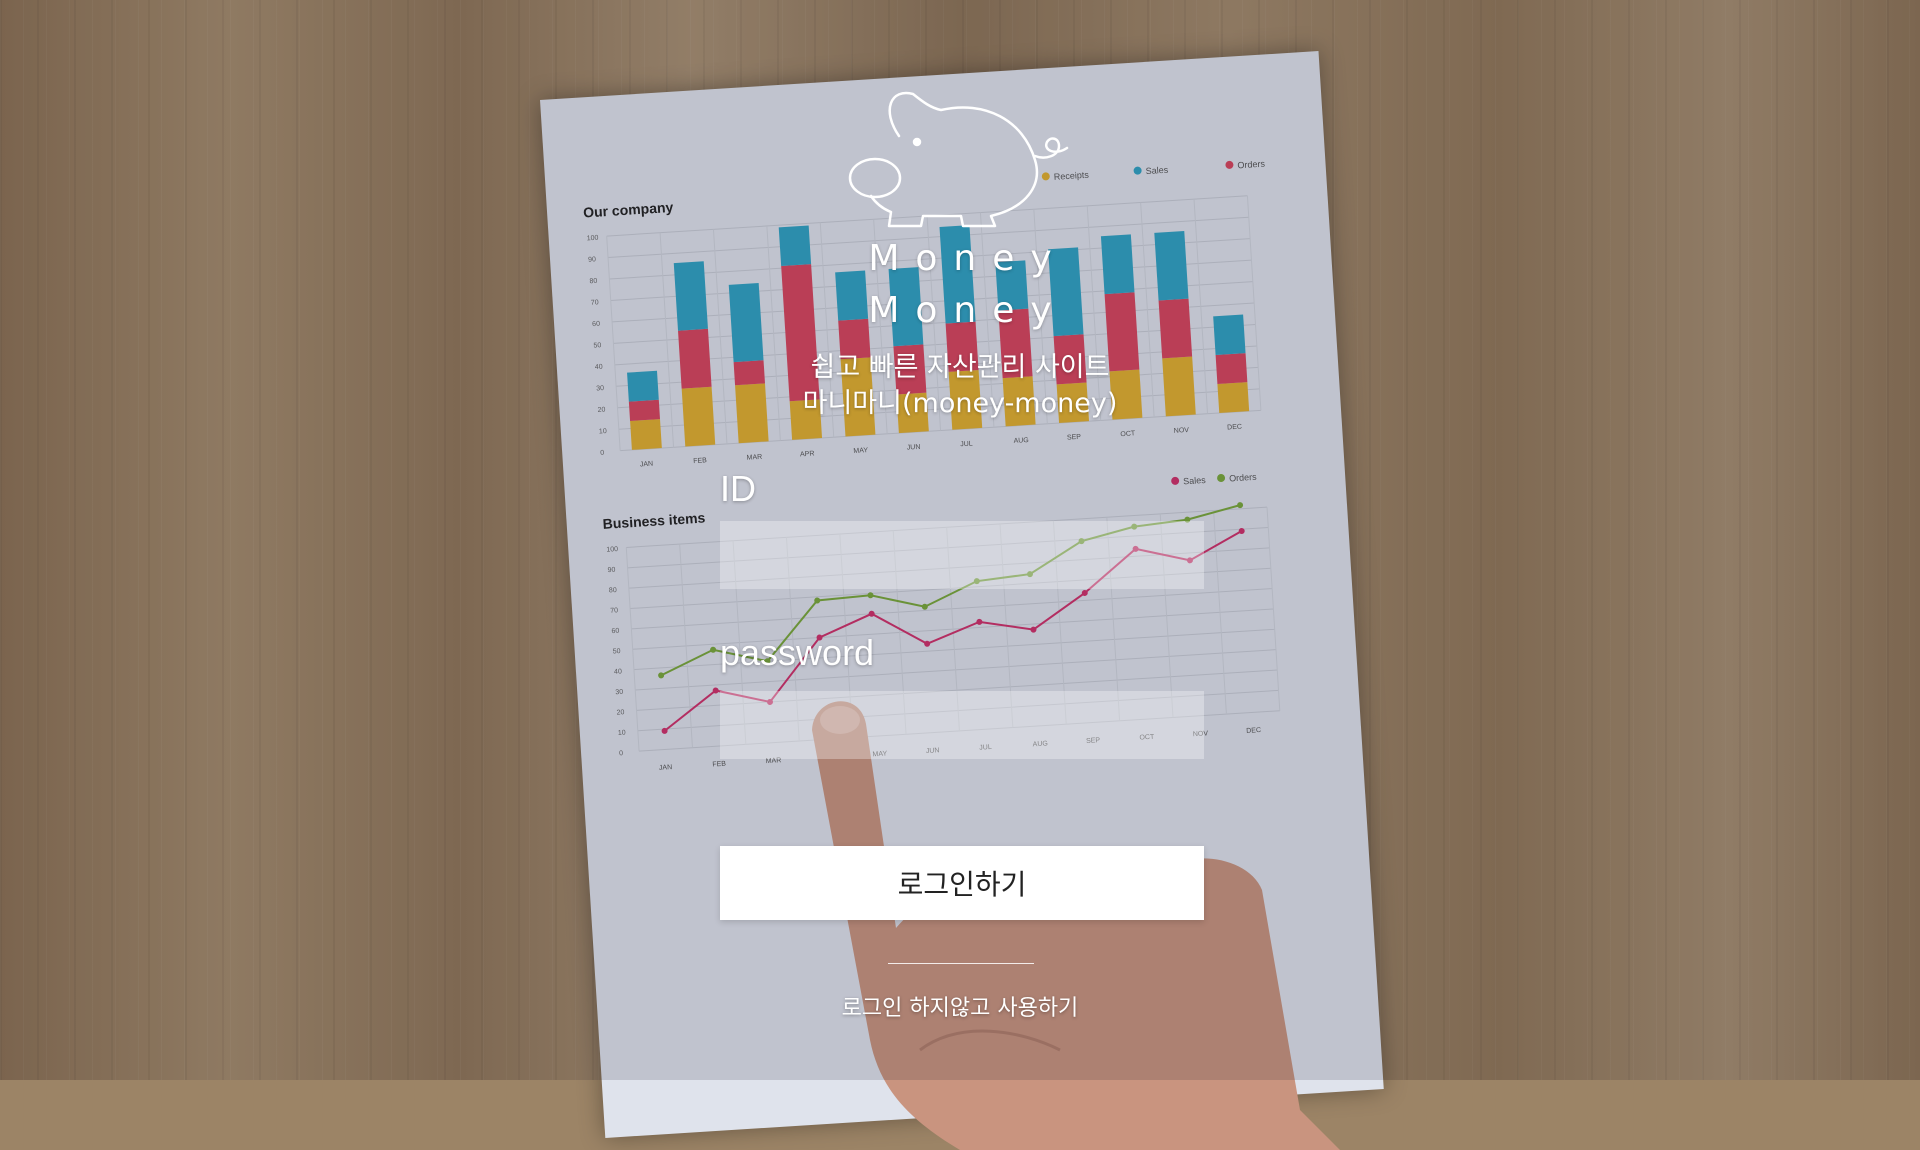 This screenshot has height=1150, width=1920. What do you see at coordinates (961, 963) in the screenshot?
I see `divider` at bounding box center [961, 963].